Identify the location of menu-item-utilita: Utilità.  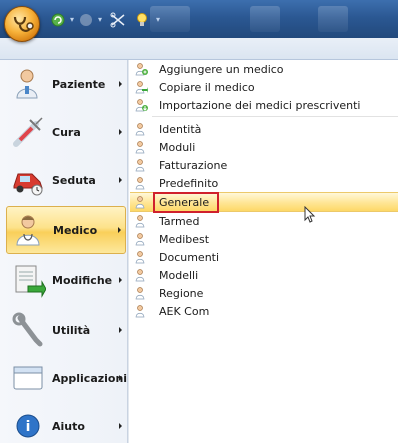
(66, 330).